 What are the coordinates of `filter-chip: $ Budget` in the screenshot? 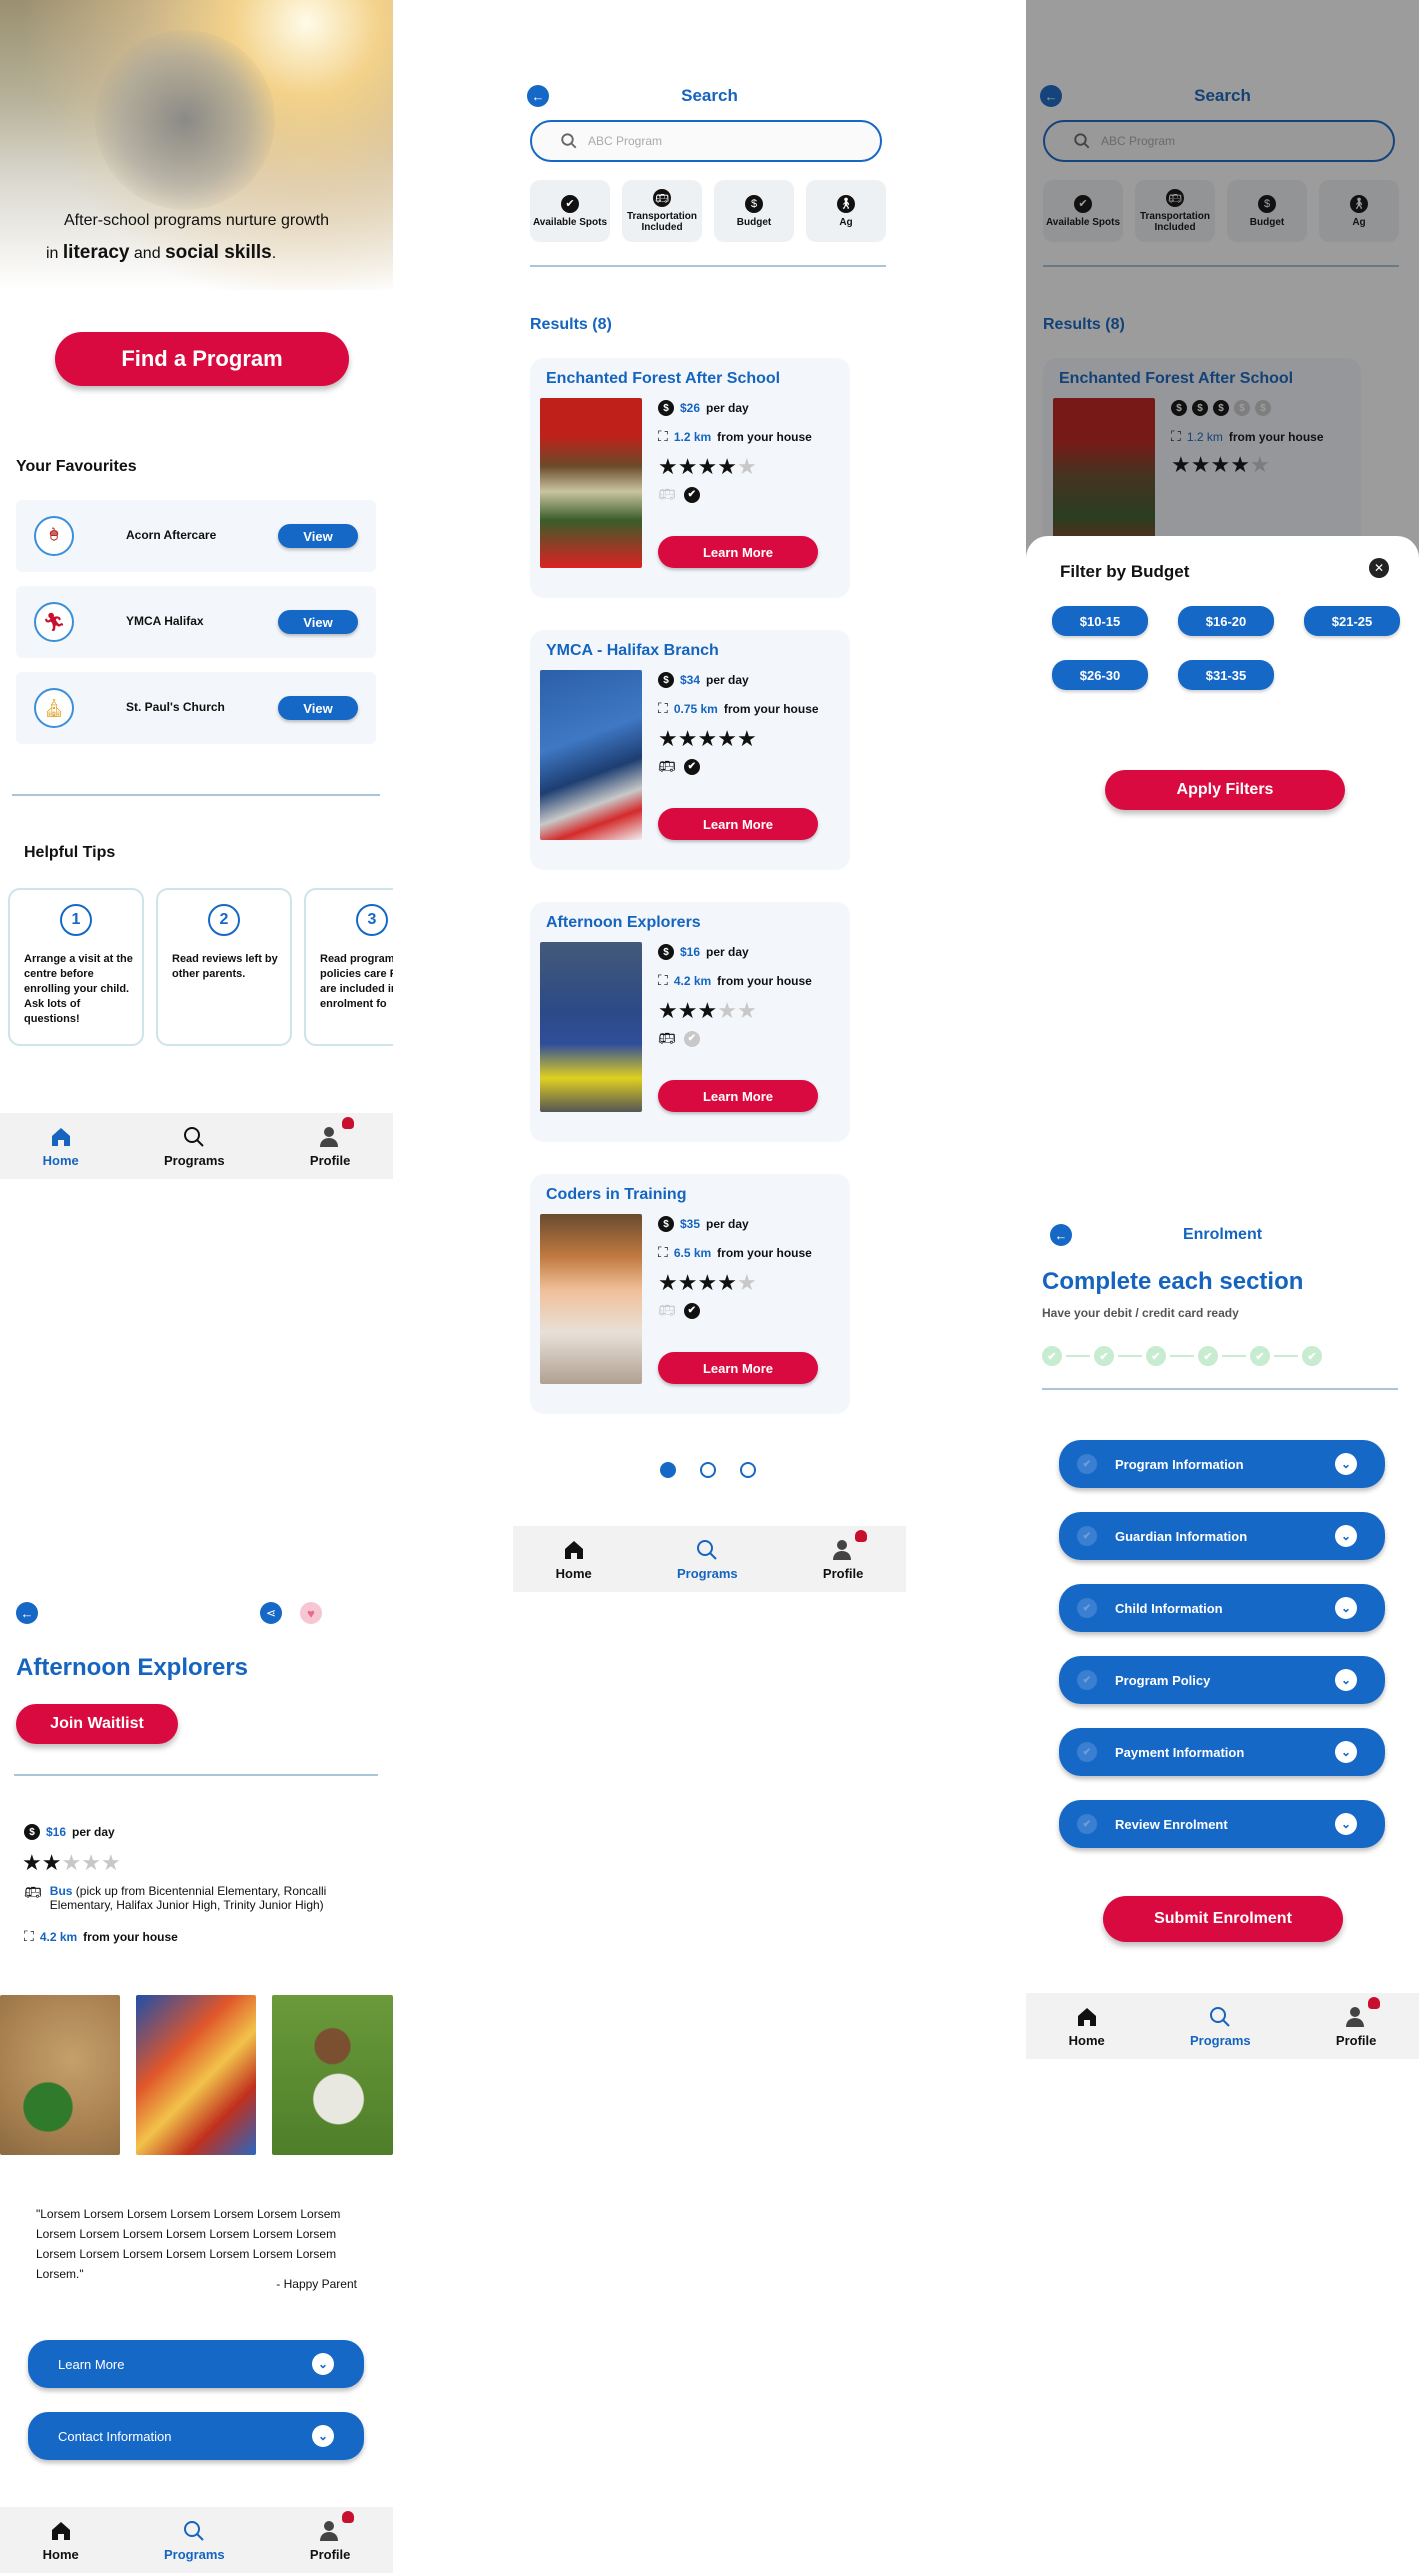 It's located at (754, 211).